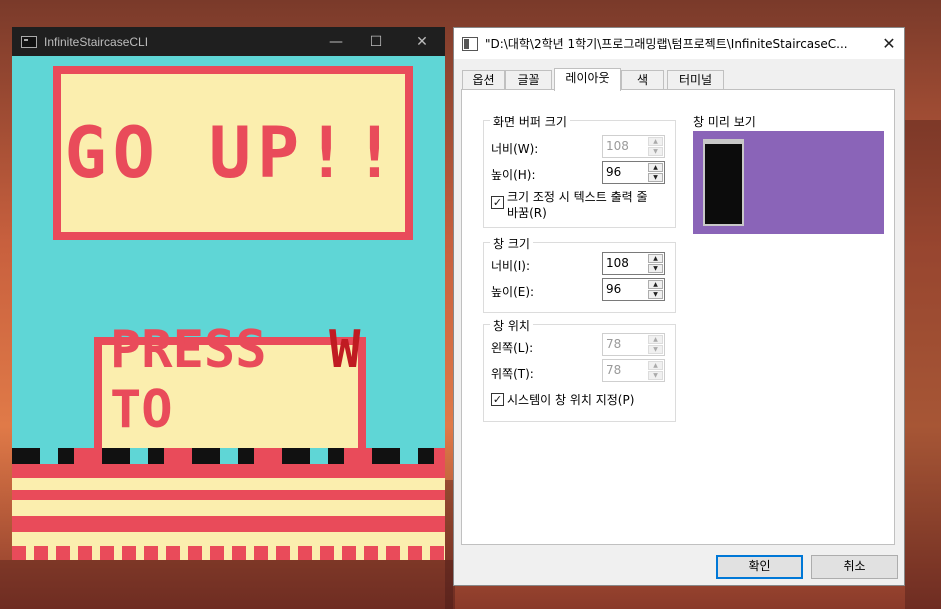 Image resolution: width=941 pixels, height=609 pixels. Describe the element at coordinates (188, 350) in the screenshot. I see `press-text: PRESS` at that location.